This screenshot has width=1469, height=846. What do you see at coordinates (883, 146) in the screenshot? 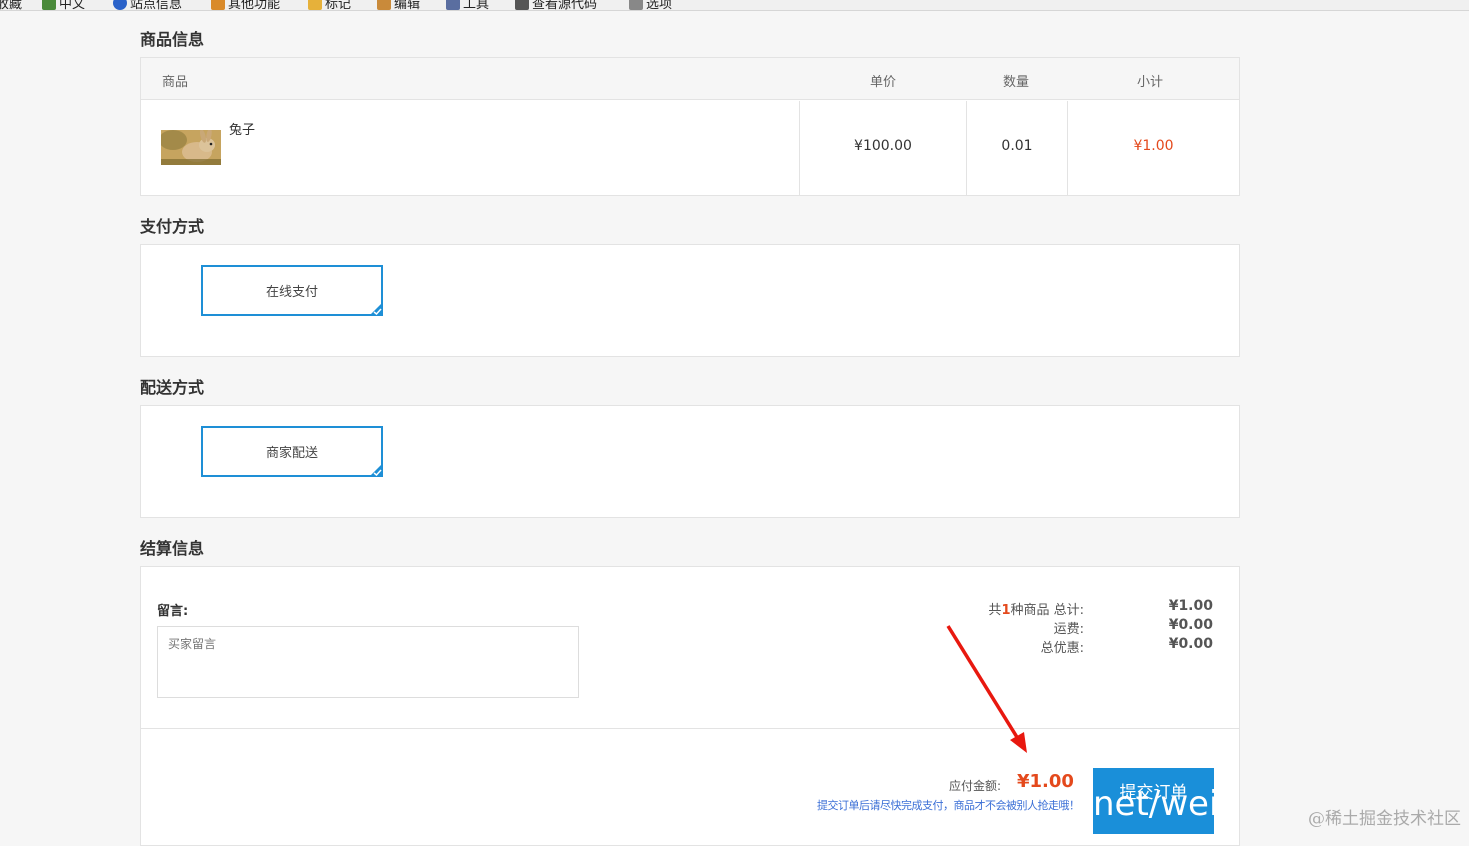
I see `product-price: ¥100.00` at bounding box center [883, 146].